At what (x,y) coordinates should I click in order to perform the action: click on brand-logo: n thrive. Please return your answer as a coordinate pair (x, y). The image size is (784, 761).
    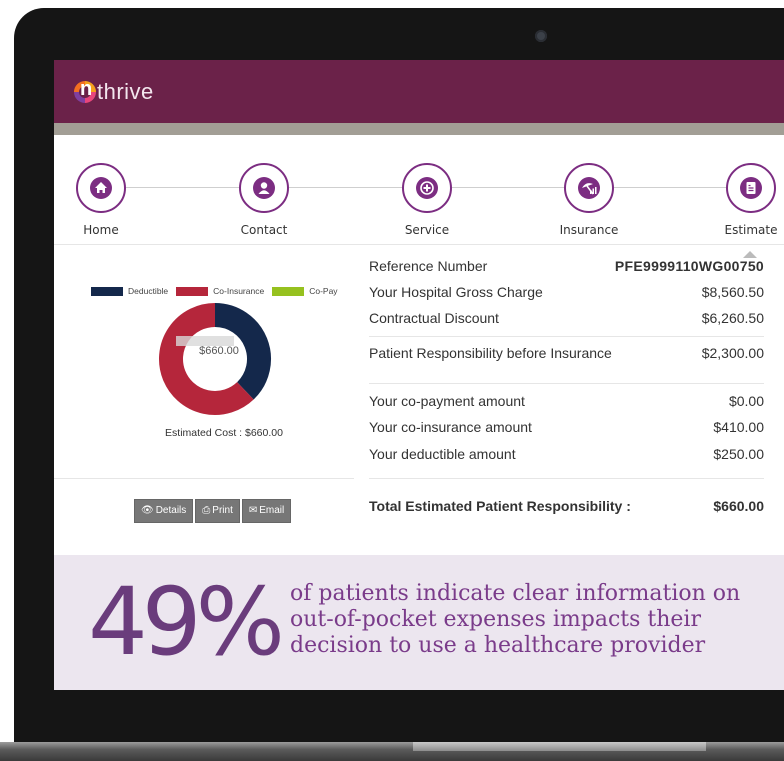
    Looking at the image, I should click on (114, 92).